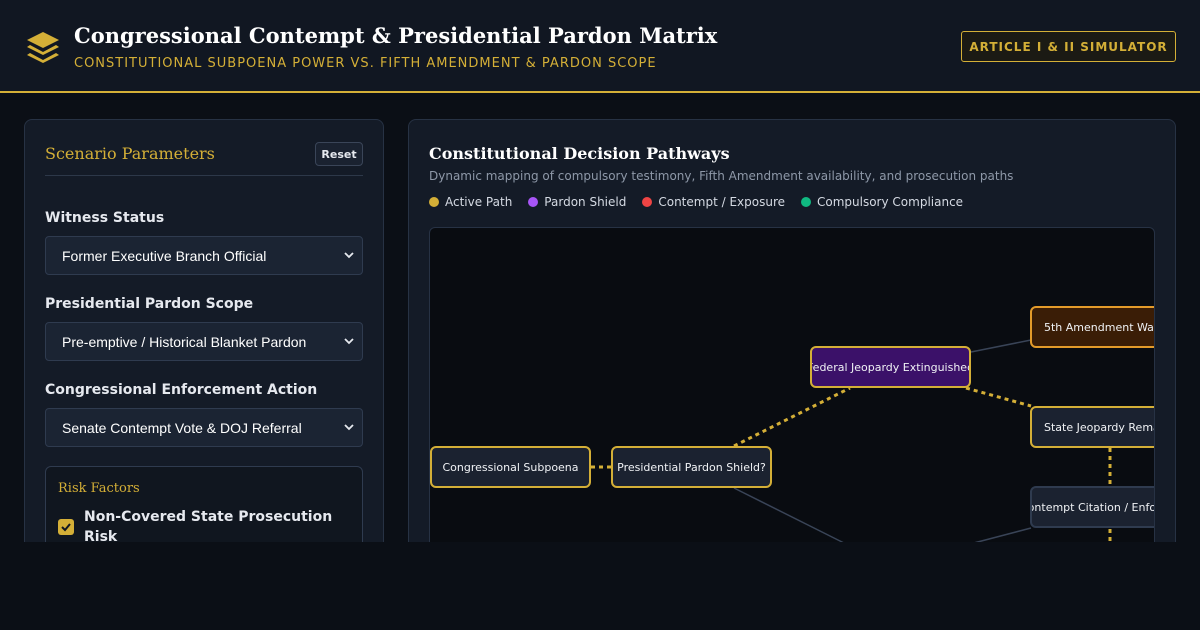 Image resolution: width=1200 pixels, height=630 pixels. Describe the element at coordinates (1068, 46) in the screenshot. I see `simulator-badge: ARTICLE I & II SIMULATOR` at that location.